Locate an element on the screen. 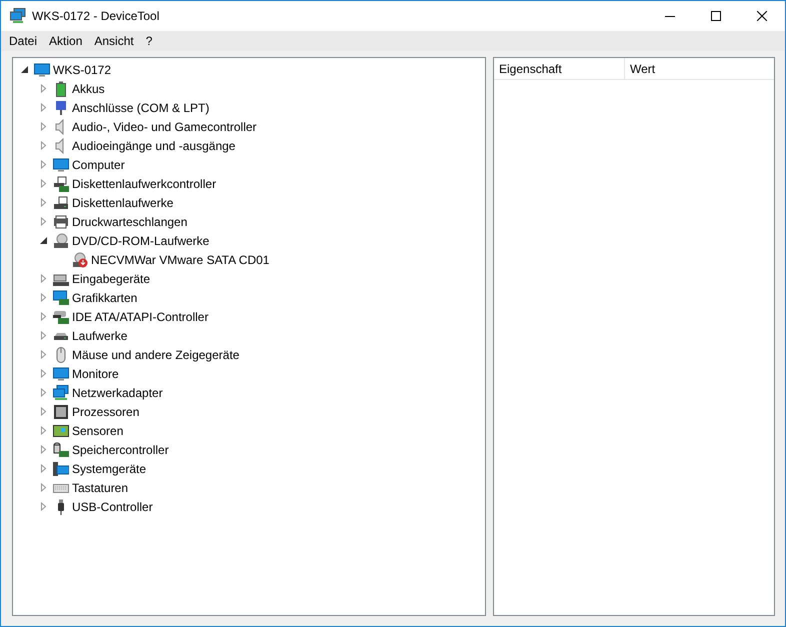 The height and width of the screenshot is (627, 786). tree-item: Netzwerkadapter is located at coordinates (117, 393).